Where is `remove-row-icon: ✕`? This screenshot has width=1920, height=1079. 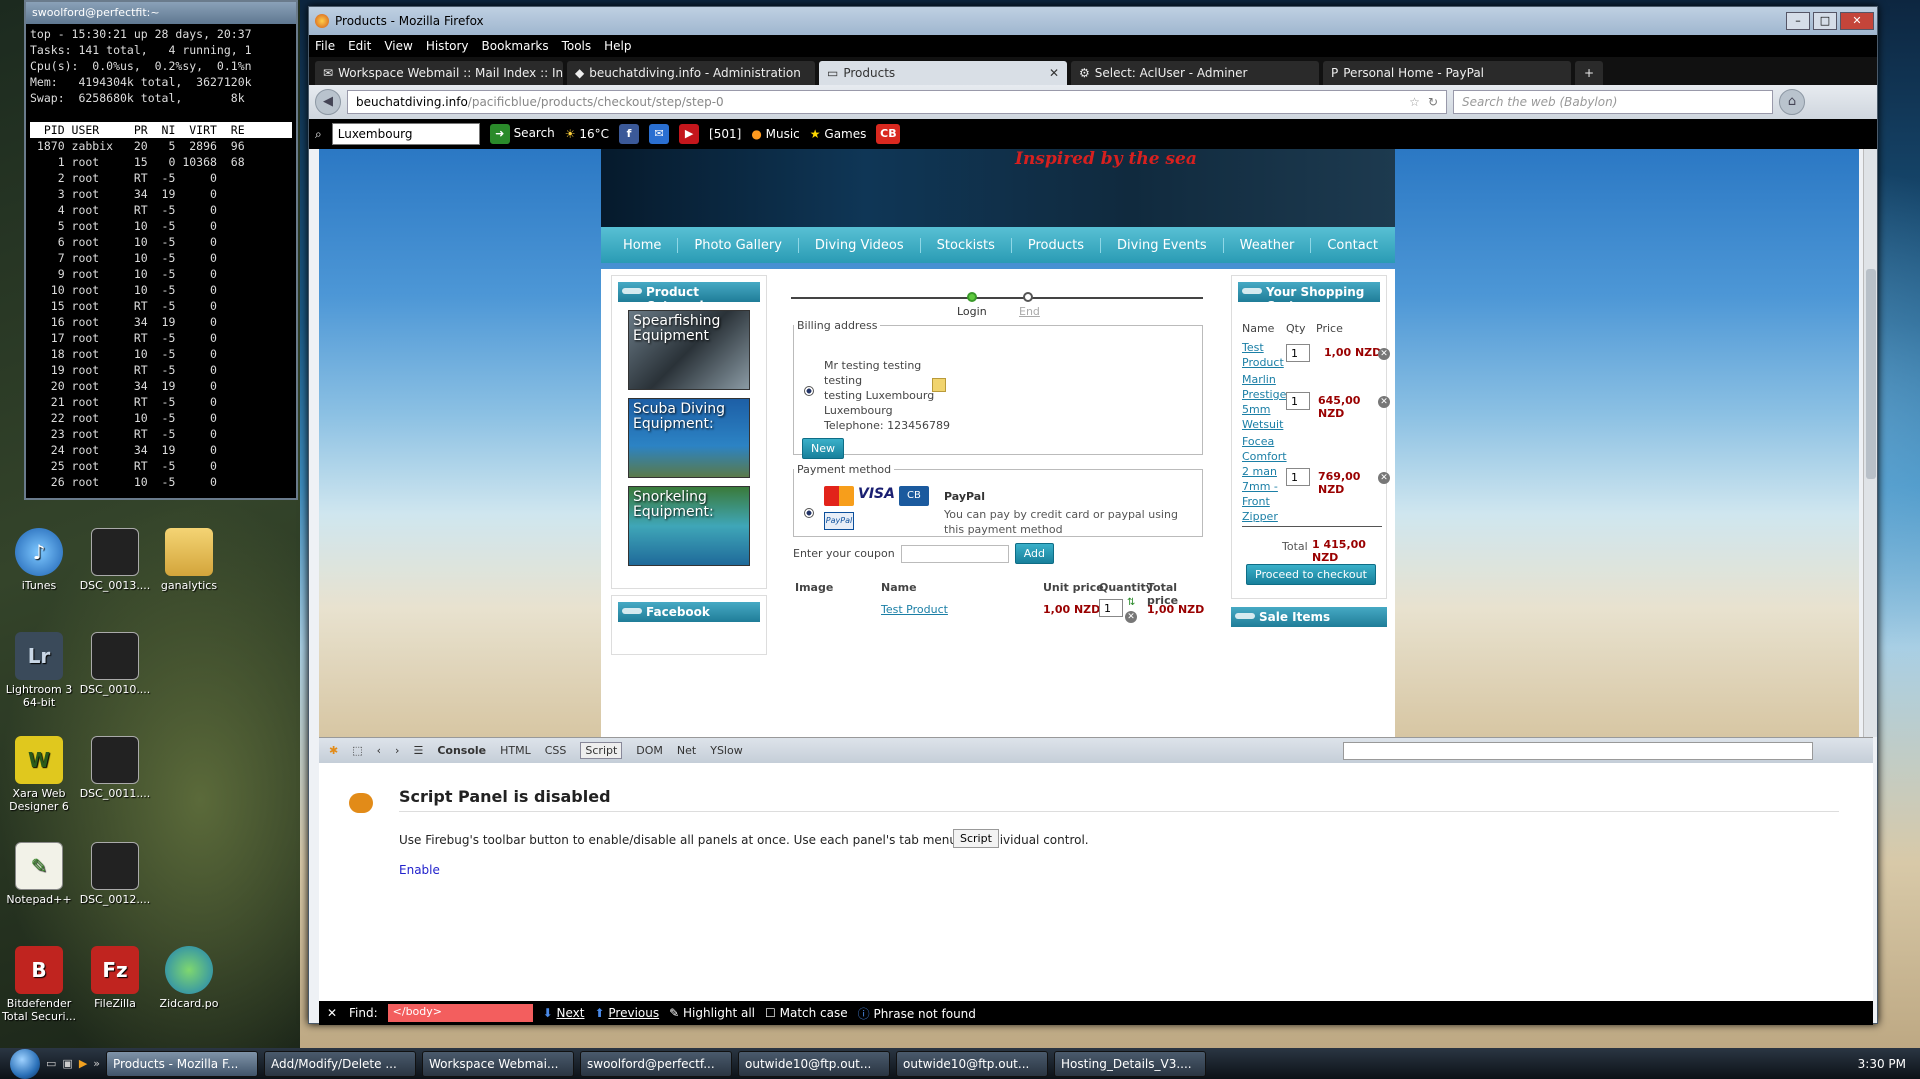 remove-row-icon: ✕ is located at coordinates (1131, 617).